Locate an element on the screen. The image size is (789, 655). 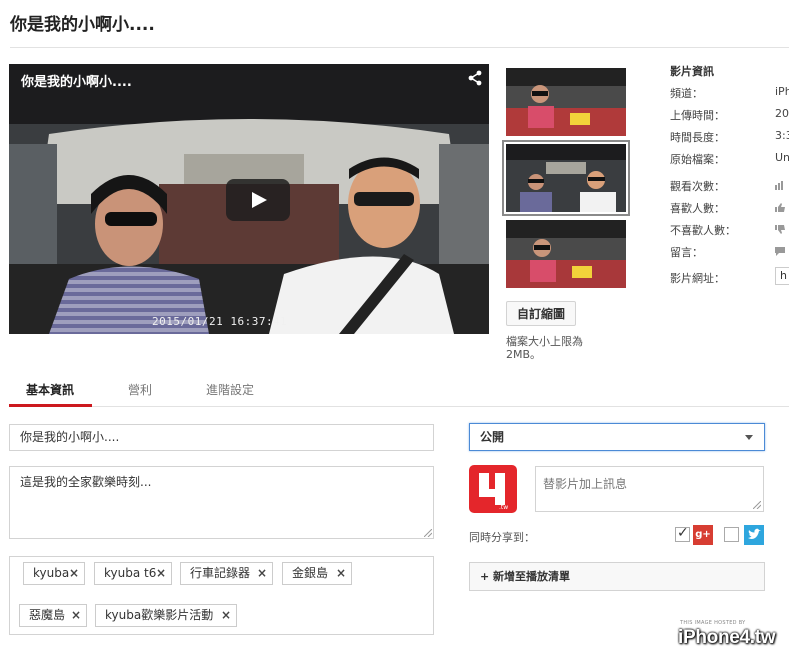
thumbs-up-icon is located at coordinates (780, 207).